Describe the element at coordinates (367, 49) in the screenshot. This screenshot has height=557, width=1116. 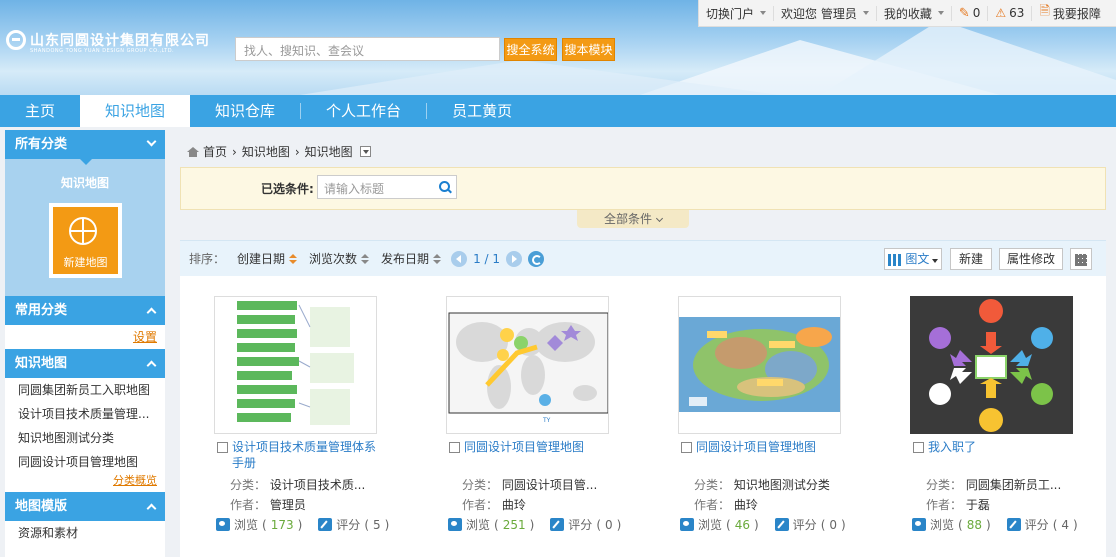
I see `global-search-input: 找人、搜知识、查会议` at that location.